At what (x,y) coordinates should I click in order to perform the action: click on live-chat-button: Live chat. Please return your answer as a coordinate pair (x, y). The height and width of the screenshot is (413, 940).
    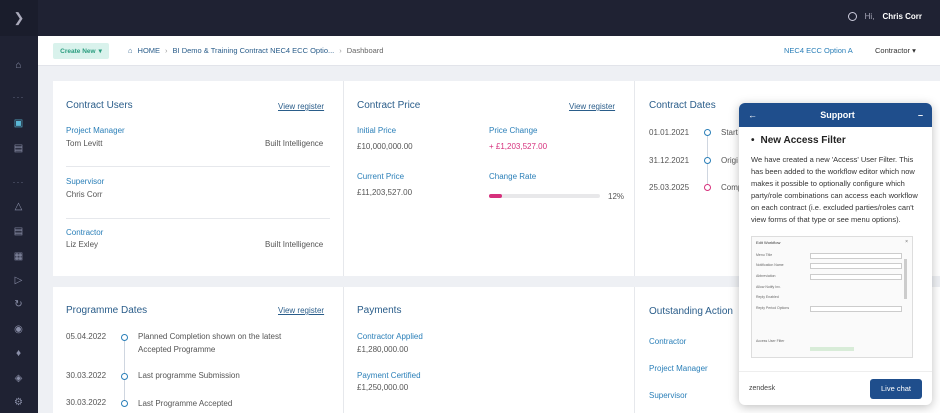
    Looking at the image, I should click on (896, 388).